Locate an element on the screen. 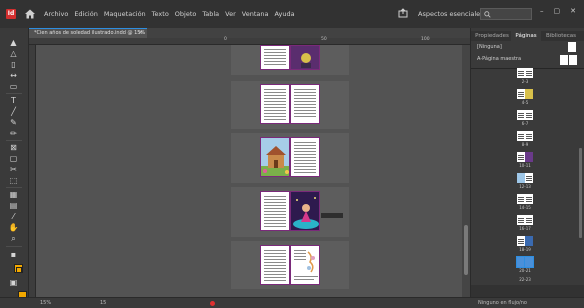  minimize-button: – is located at coordinates (542, 11).